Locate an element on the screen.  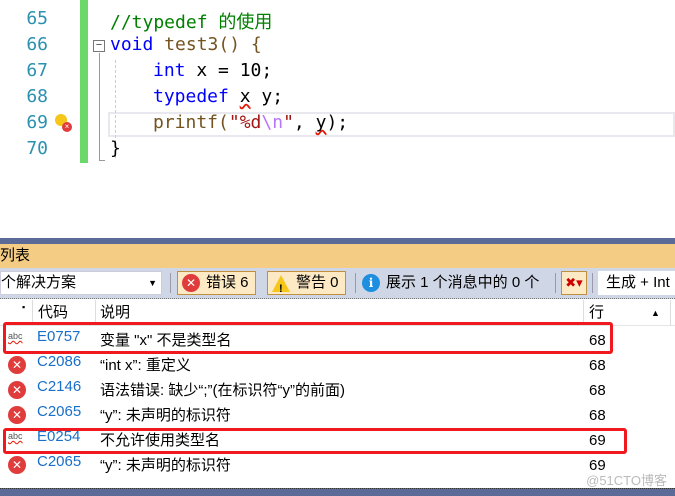
status-strip is located at coordinates (337, 492).